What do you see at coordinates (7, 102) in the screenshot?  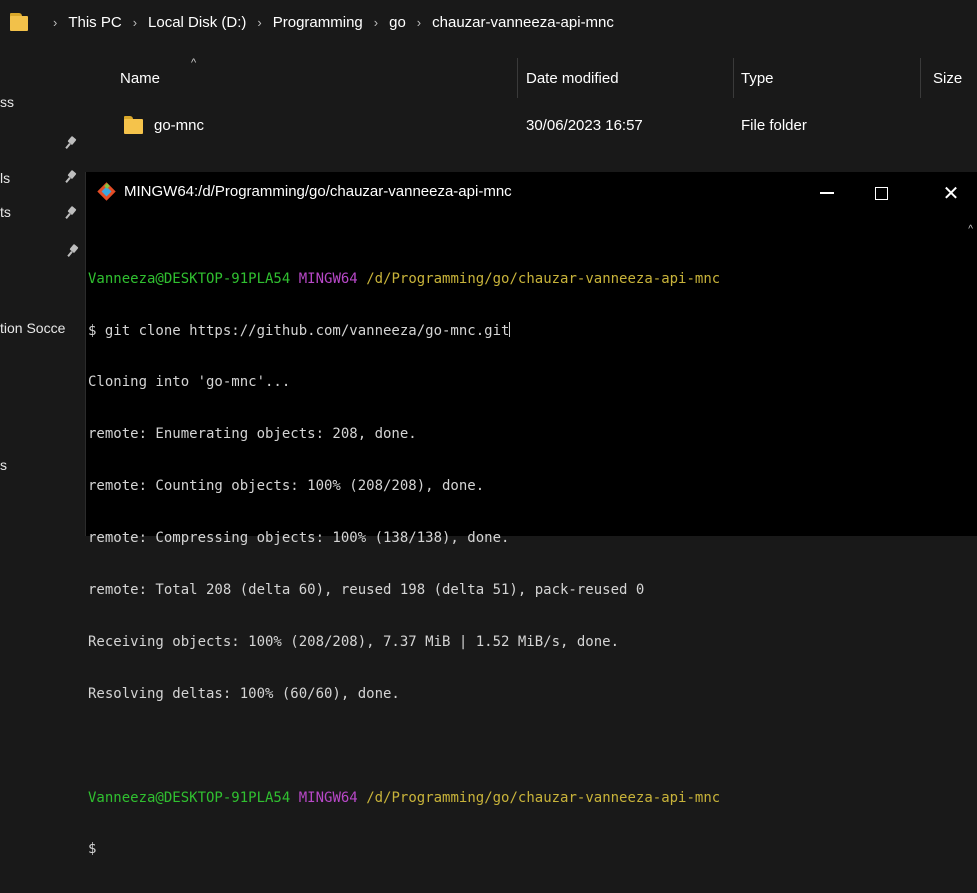 I see `nav-item-1: ss` at bounding box center [7, 102].